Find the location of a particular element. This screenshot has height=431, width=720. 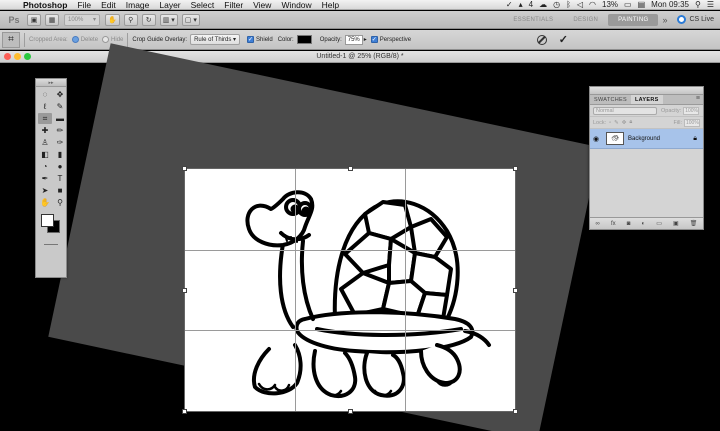

hide-radio is located at coordinates (106, 39).